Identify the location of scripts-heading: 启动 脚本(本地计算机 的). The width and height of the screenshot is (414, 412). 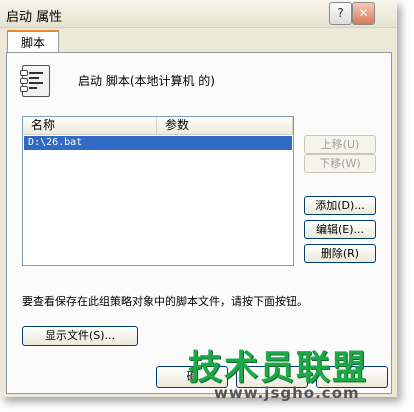
(146, 81).